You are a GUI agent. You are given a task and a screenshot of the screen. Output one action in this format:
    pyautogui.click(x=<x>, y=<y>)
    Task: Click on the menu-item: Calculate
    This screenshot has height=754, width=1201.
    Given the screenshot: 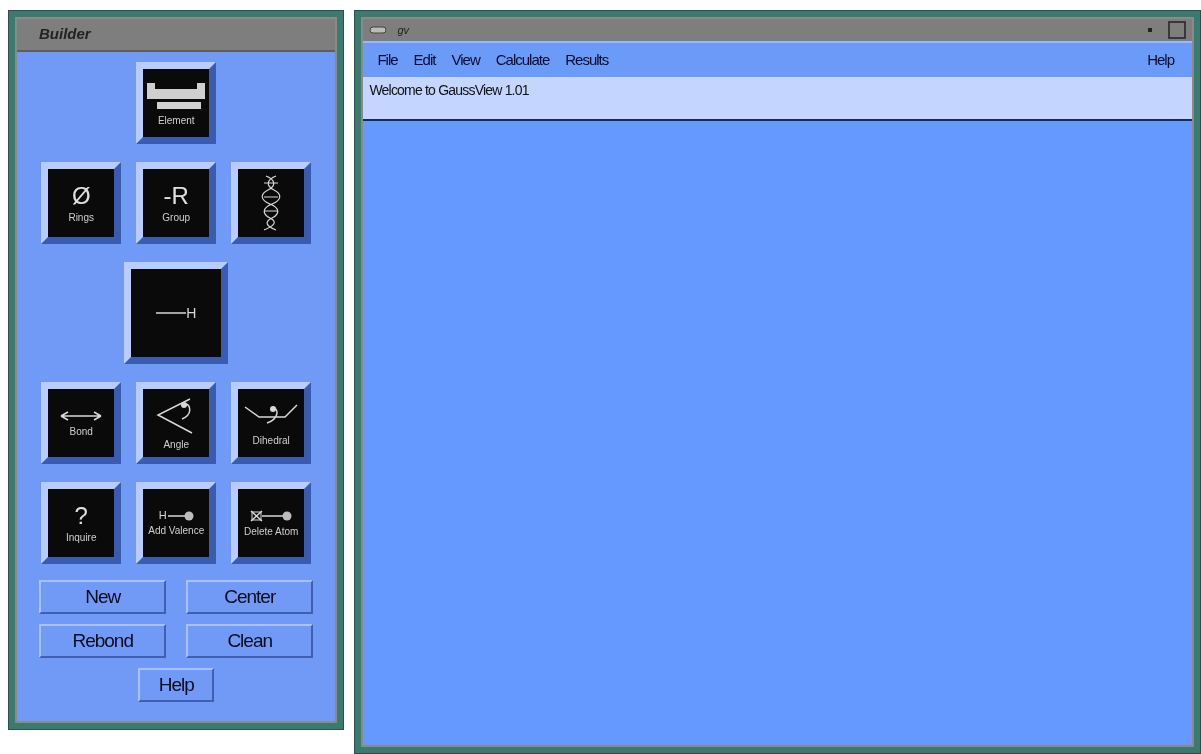 What is the action you would take?
    pyautogui.click(x=522, y=60)
    